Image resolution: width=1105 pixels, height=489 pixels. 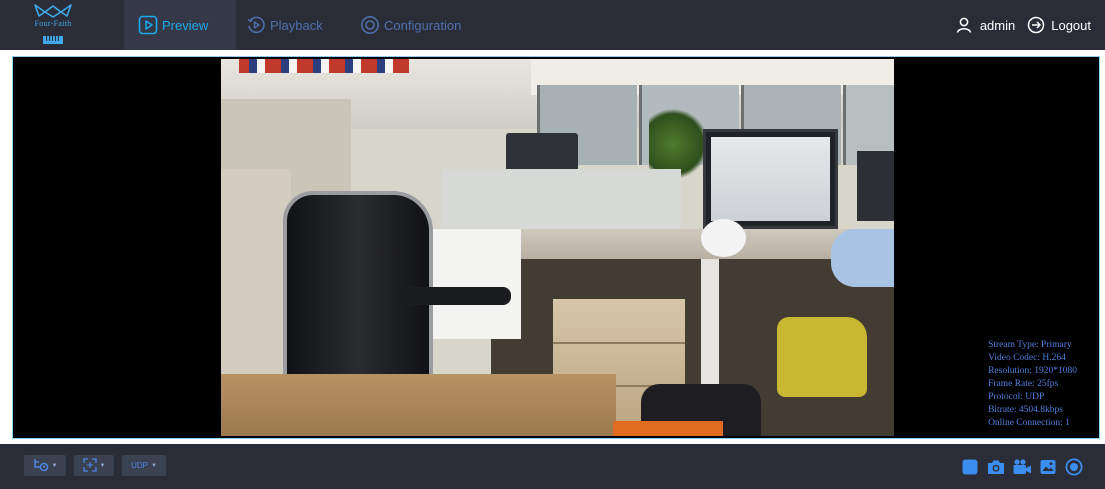 I want to click on live-record-button, so click(x=1074, y=467).